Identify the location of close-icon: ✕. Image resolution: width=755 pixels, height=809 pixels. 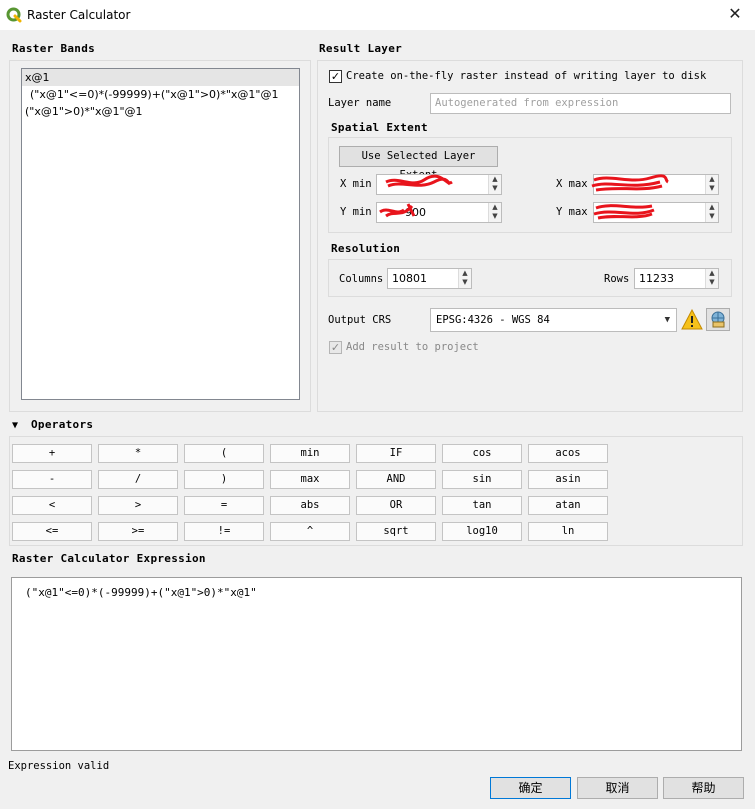
(735, 13).